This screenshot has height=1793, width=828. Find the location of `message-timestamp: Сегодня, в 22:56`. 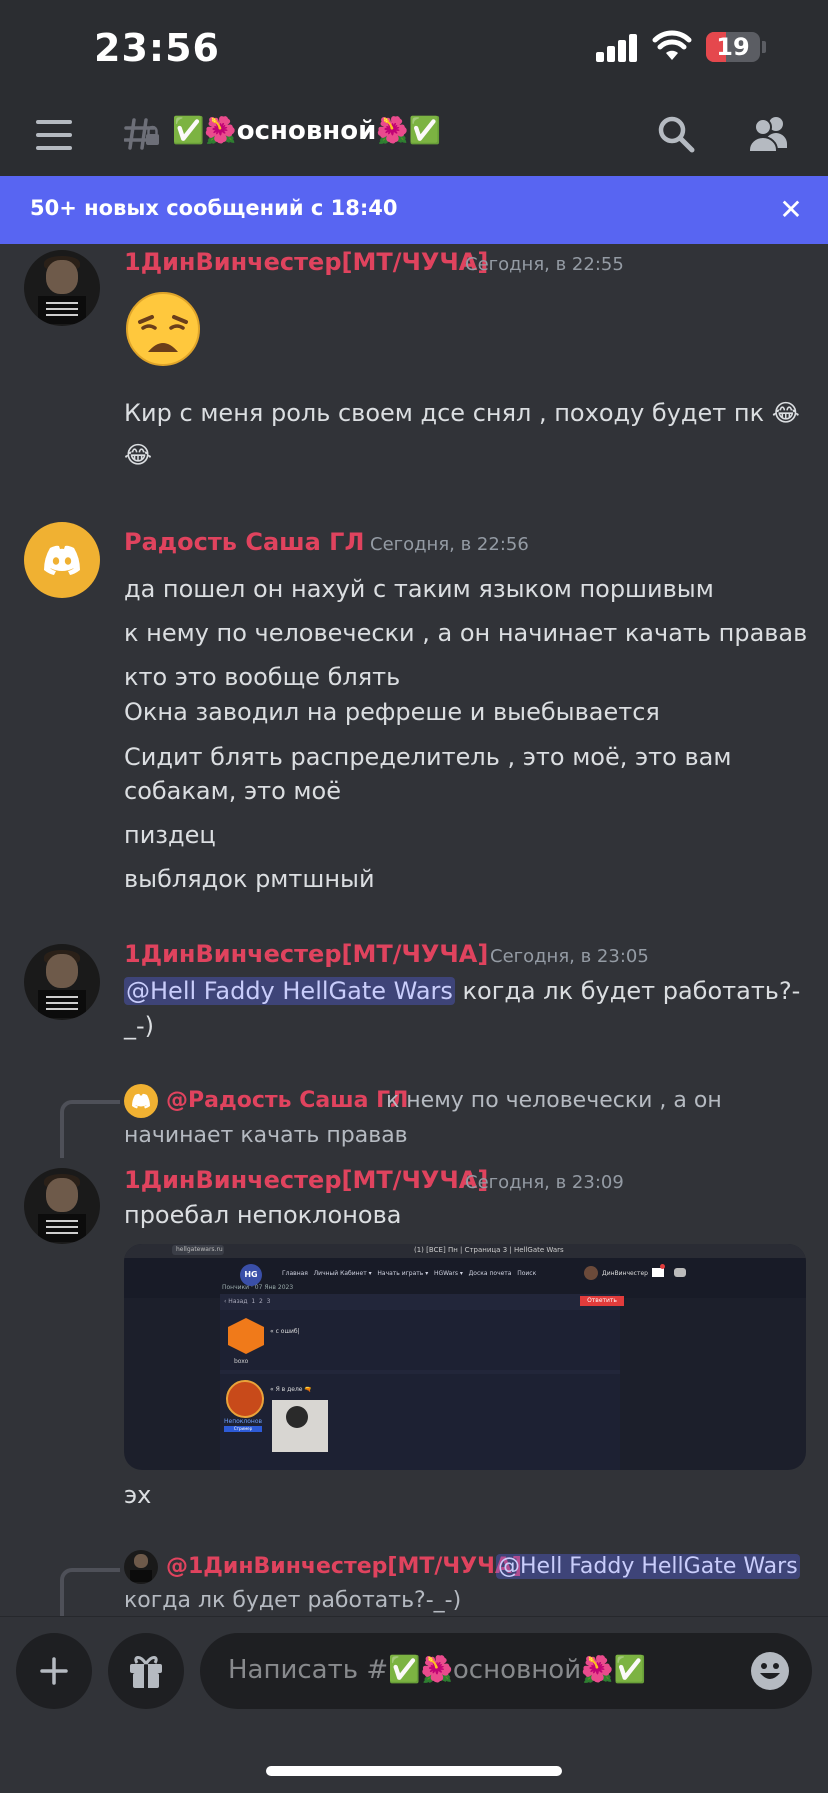

message-timestamp: Сегодня, в 22:56 is located at coordinates (449, 544).